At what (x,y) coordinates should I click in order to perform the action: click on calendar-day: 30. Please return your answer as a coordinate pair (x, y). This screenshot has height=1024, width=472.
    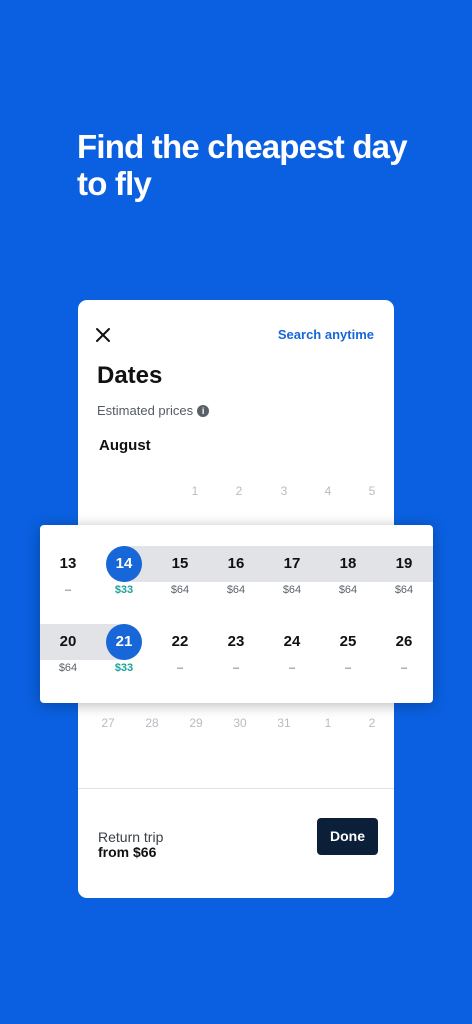
    Looking at the image, I should click on (240, 723).